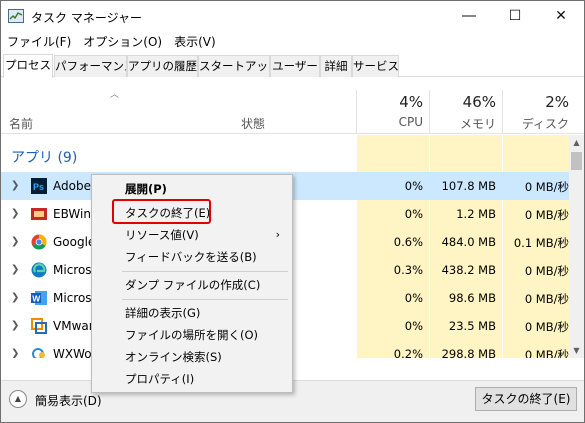 Image resolution: width=585 pixels, height=423 pixels. Describe the element at coordinates (557, 102) in the screenshot. I see `disk-total-percent: 2%` at that location.